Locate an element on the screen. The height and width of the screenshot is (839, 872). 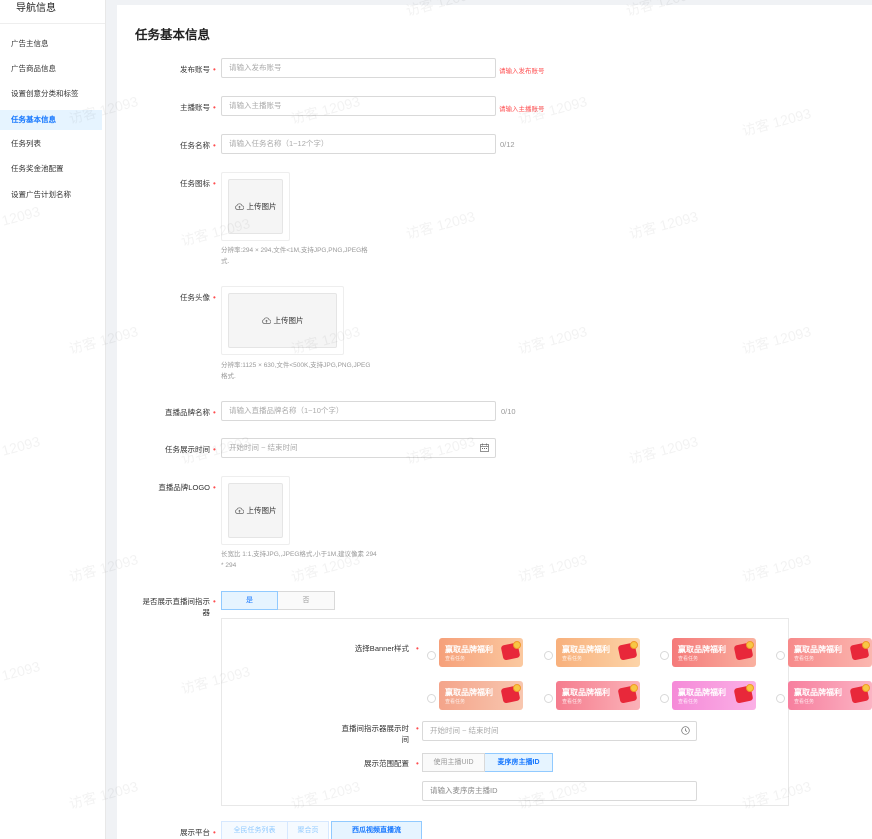
platform-xigua-live-button: 西瓜视频直播流 is located at coordinates (376, 830).